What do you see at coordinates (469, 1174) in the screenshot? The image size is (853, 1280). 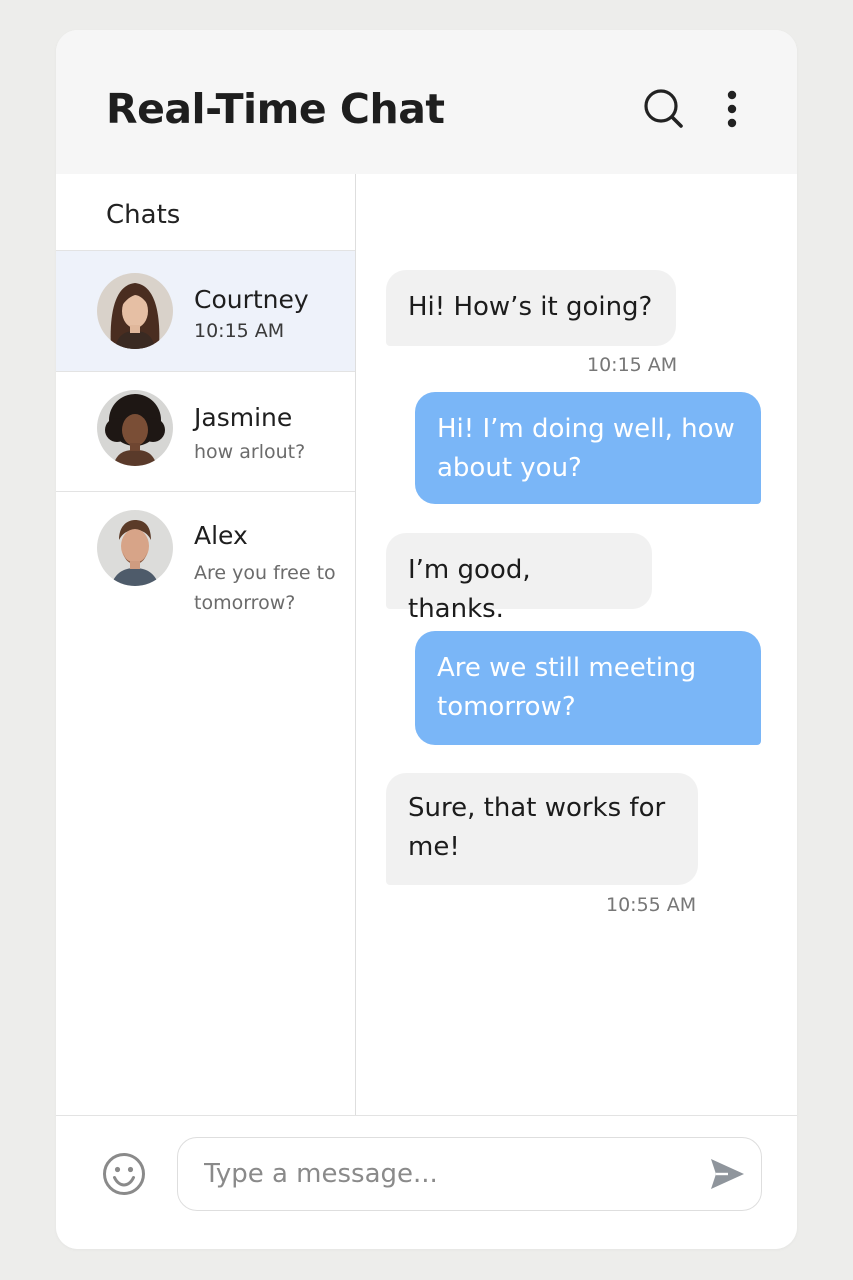 I see `message-input` at bounding box center [469, 1174].